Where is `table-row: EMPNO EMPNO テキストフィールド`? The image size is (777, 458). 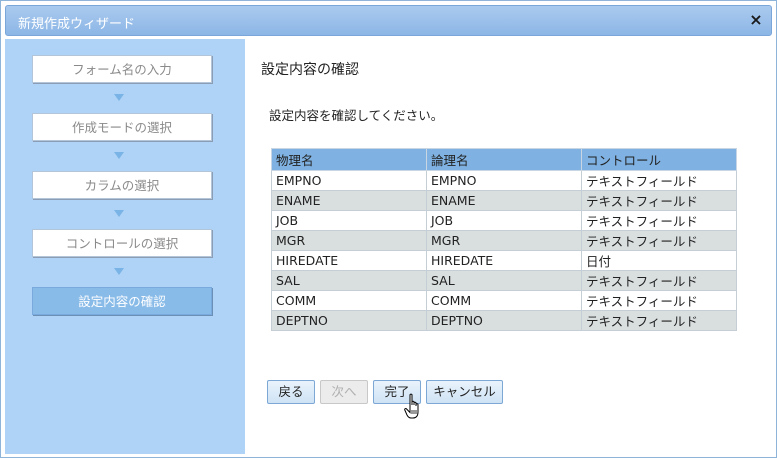 table-row: EMPNO EMPNO テキストフィールド is located at coordinates (504, 180).